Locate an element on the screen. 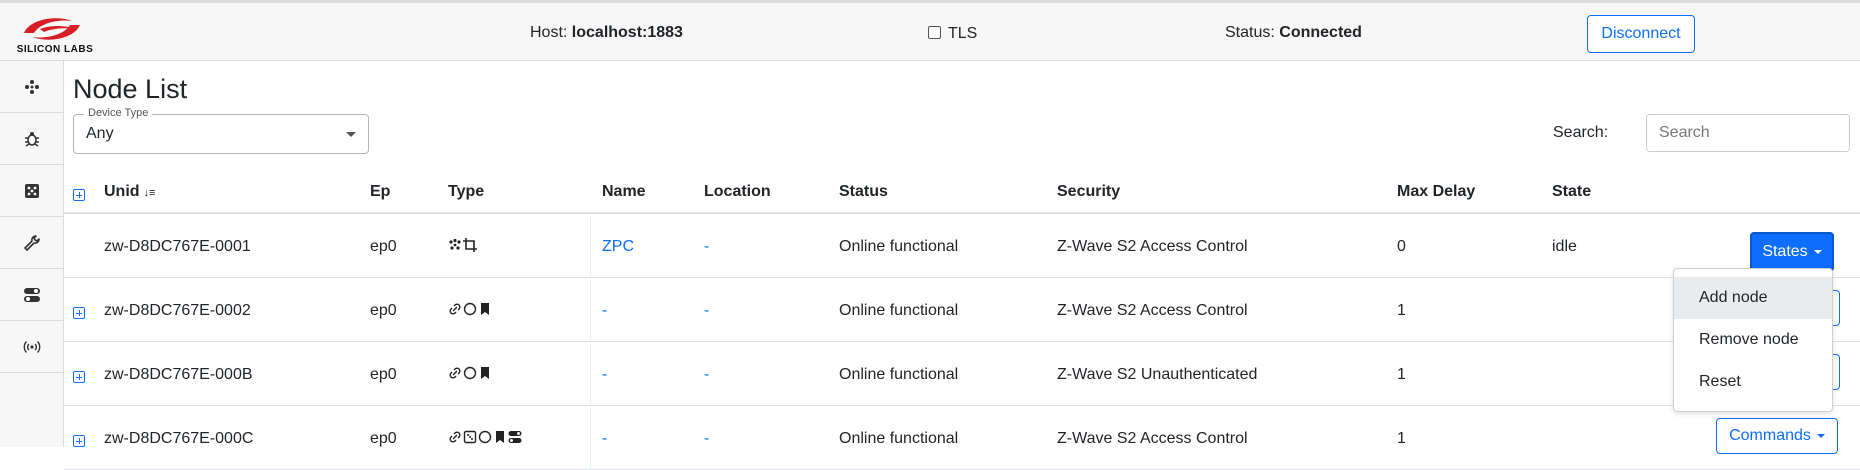  device-type-legend: Device Type is located at coordinates (118, 113).